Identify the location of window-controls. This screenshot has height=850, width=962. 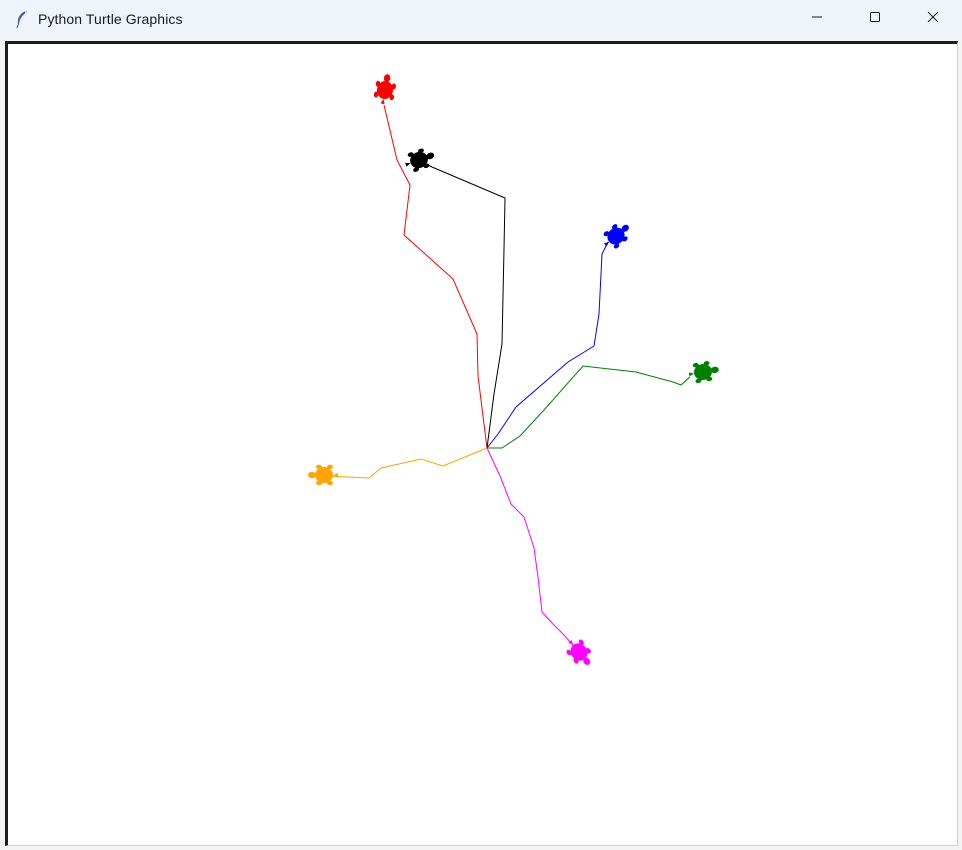
(875, 19).